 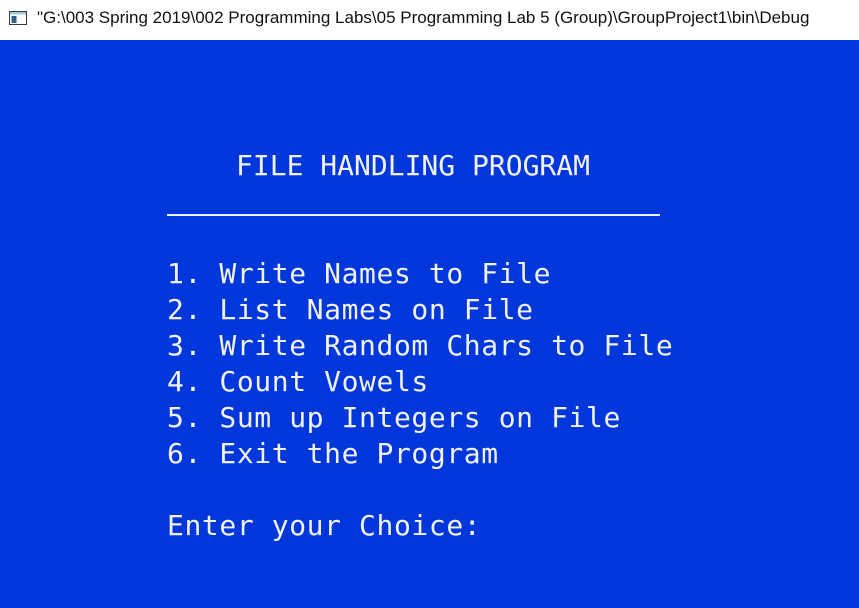 What do you see at coordinates (18, 18) in the screenshot?
I see `console-app-icon` at bounding box center [18, 18].